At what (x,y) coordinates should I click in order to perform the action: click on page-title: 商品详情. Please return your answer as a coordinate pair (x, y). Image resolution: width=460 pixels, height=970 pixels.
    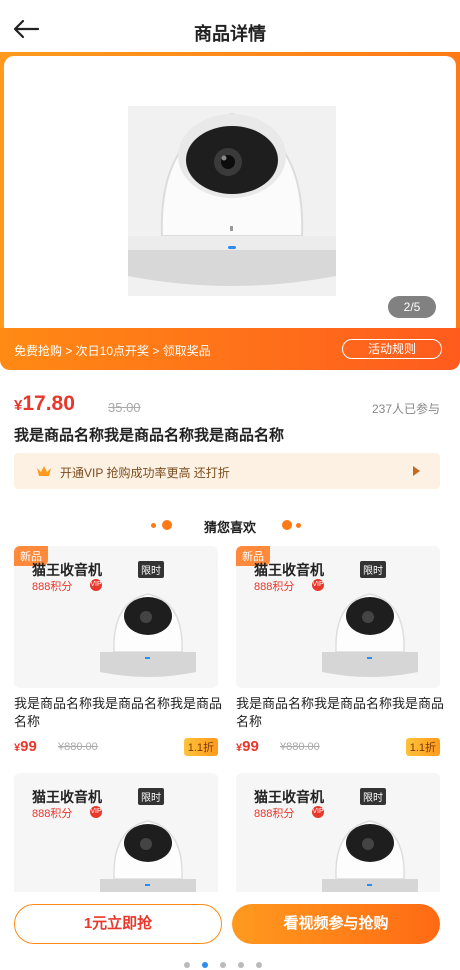
    Looking at the image, I should click on (230, 34).